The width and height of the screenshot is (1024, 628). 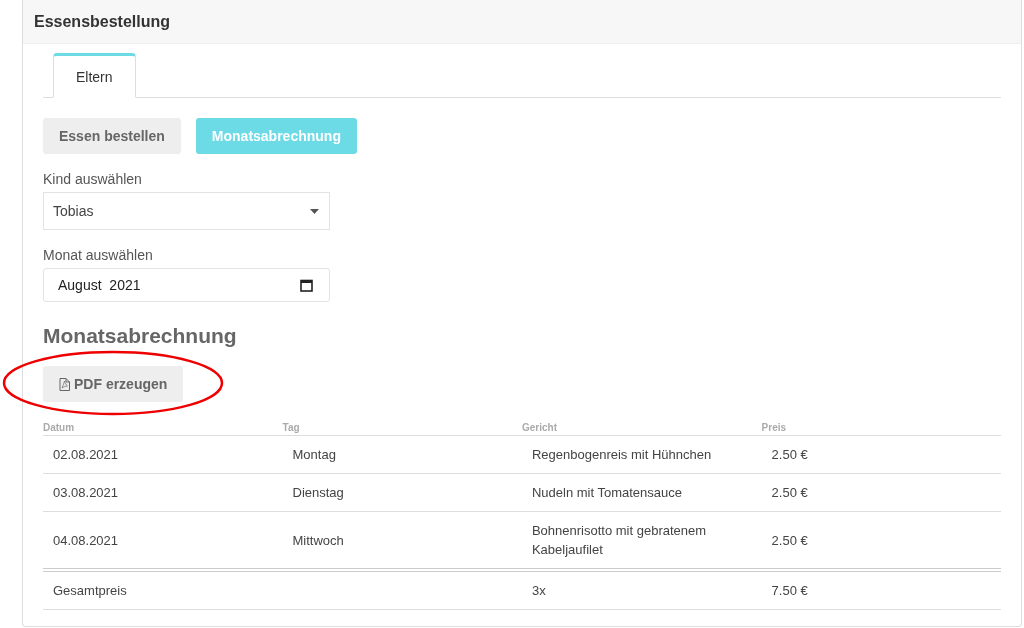 What do you see at coordinates (94, 75) in the screenshot?
I see `tab: Eltern` at bounding box center [94, 75].